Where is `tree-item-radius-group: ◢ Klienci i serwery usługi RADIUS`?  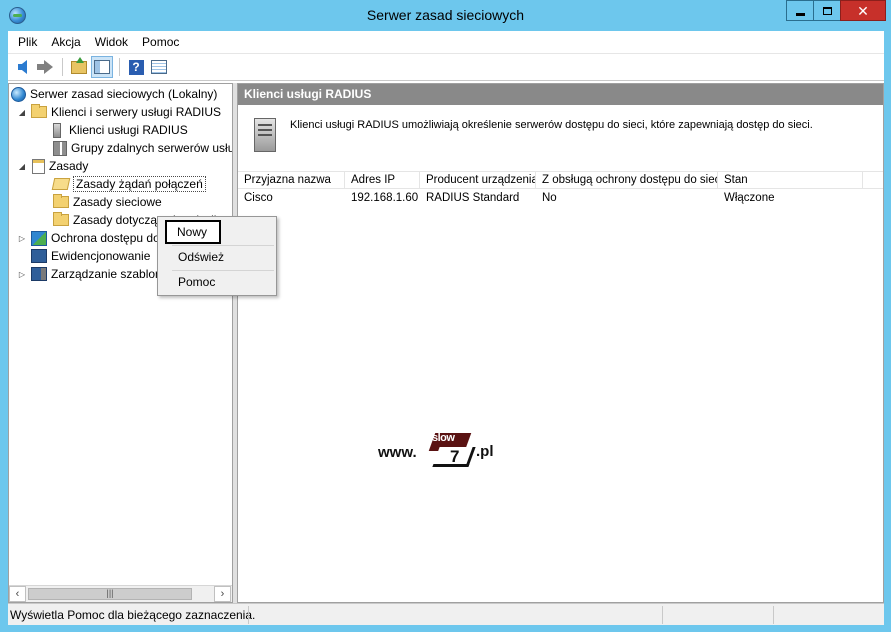 tree-item-radius-group: ◢ Klienci i serwery usługi RADIUS is located at coordinates (119, 112).